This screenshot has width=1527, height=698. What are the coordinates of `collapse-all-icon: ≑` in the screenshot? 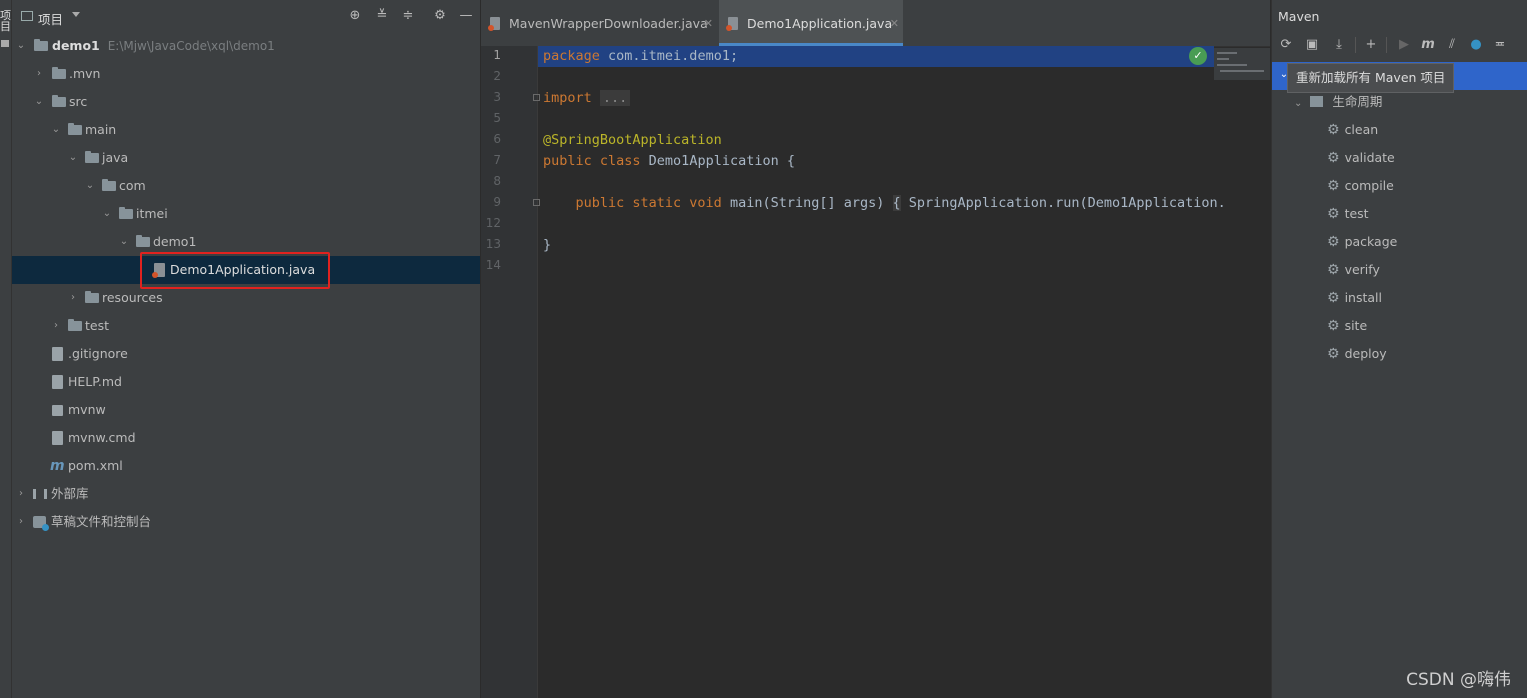 It's located at (408, 16).